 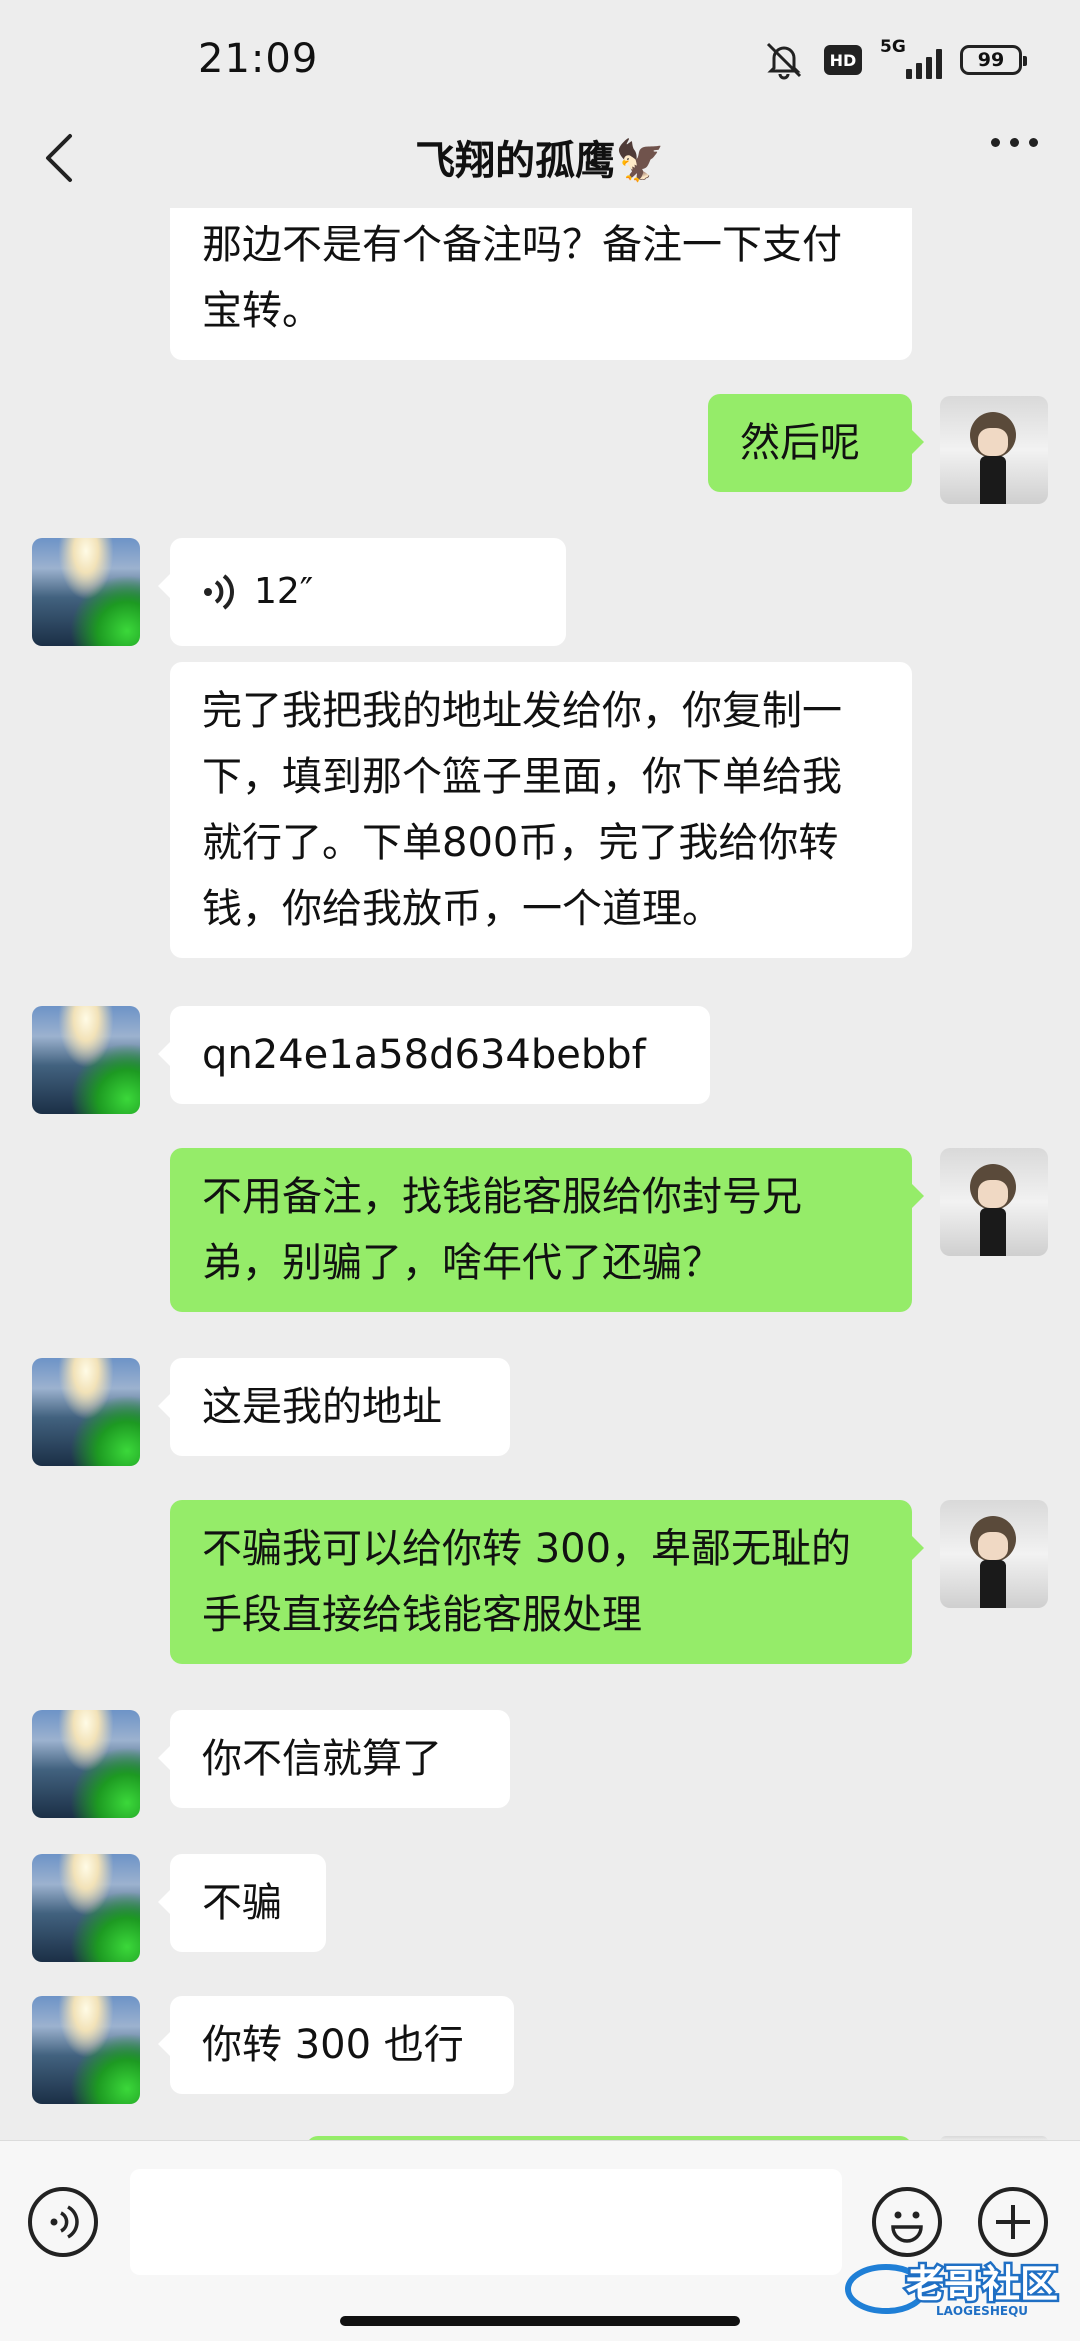 I want to click on message-text: 不骗, so click(x=242, y=1903).